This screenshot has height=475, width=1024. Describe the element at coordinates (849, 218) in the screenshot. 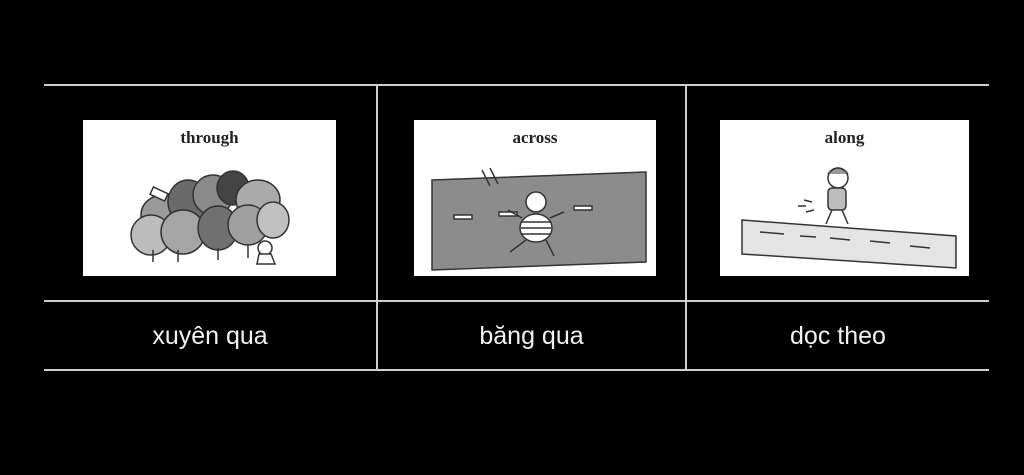

I see `walking-along-path-illustration-icon` at that location.